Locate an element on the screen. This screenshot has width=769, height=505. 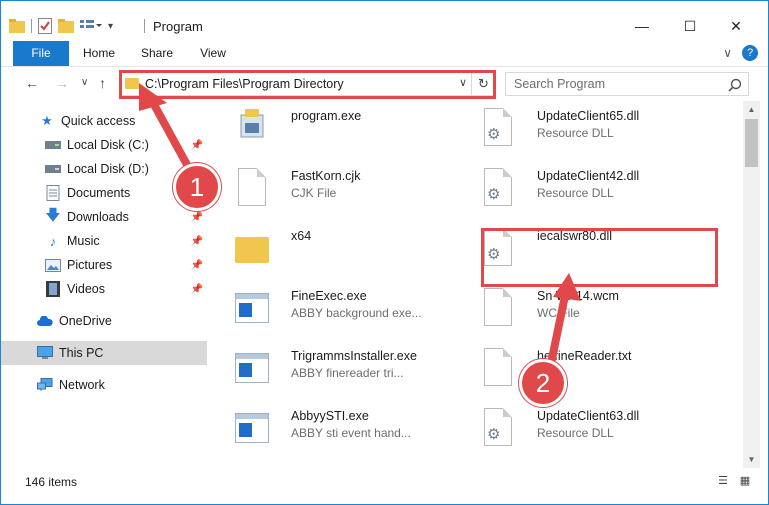
file-name: program.exe is located at coordinates (326, 116).